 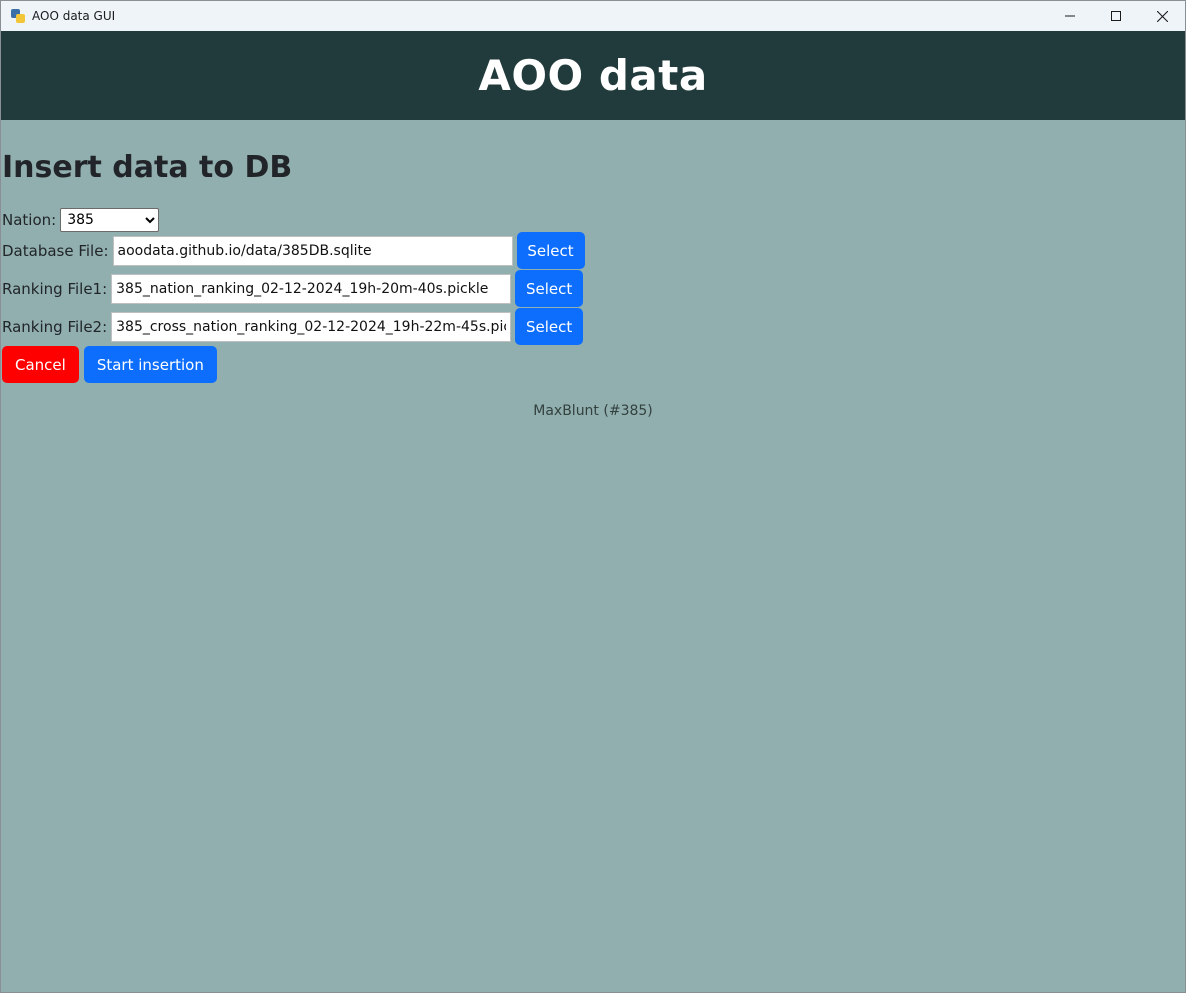 What do you see at coordinates (550, 250) in the screenshot?
I see `database-file-select-button: Select` at bounding box center [550, 250].